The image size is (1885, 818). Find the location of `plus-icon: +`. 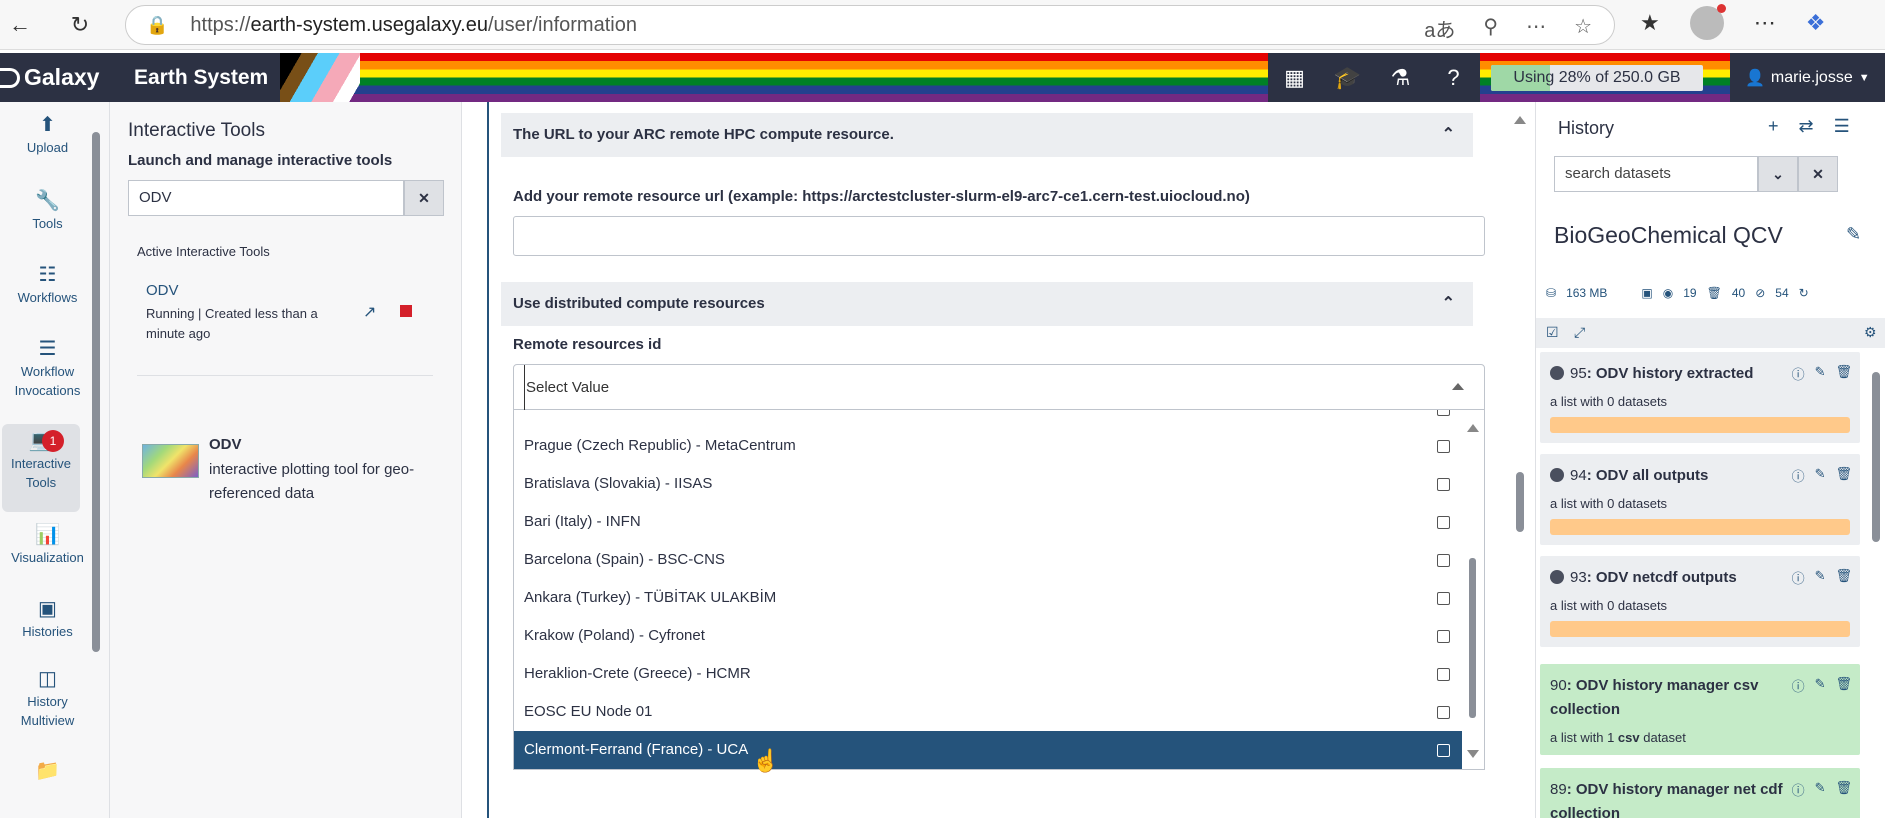

plus-icon: + is located at coordinates (1773, 126).